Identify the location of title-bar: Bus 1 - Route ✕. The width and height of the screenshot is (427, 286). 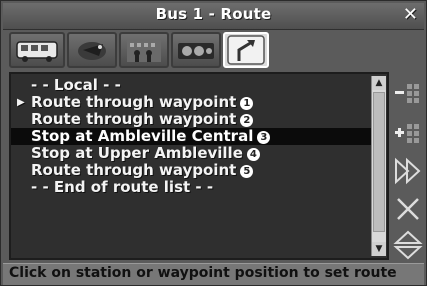
(213, 16).